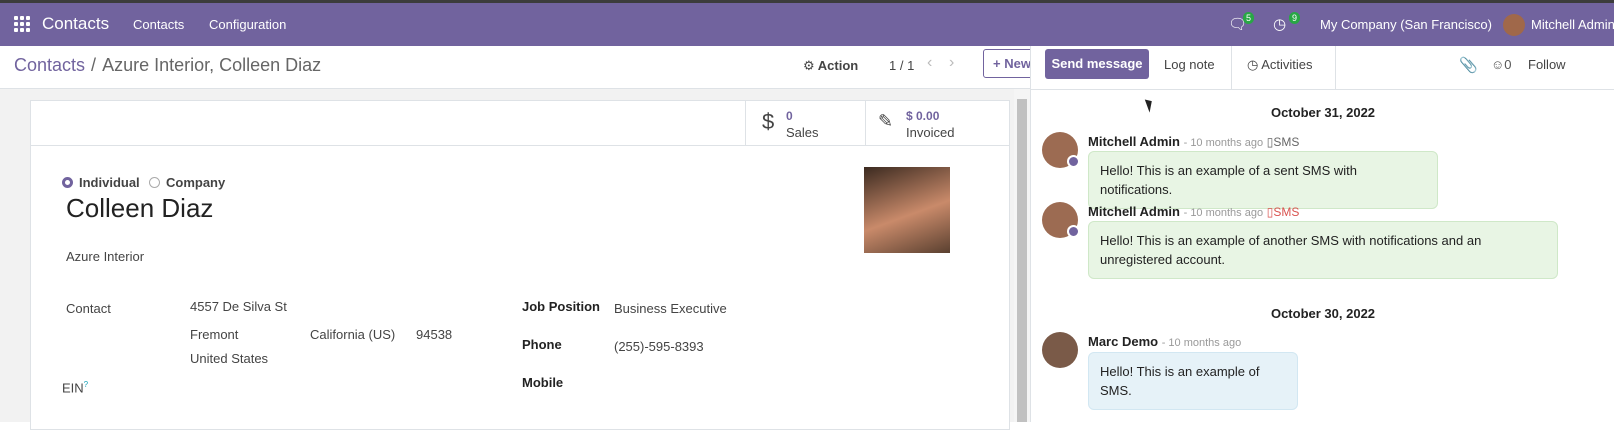  What do you see at coordinates (1022, 260) in the screenshot?
I see `scrollbar-thumb` at bounding box center [1022, 260].